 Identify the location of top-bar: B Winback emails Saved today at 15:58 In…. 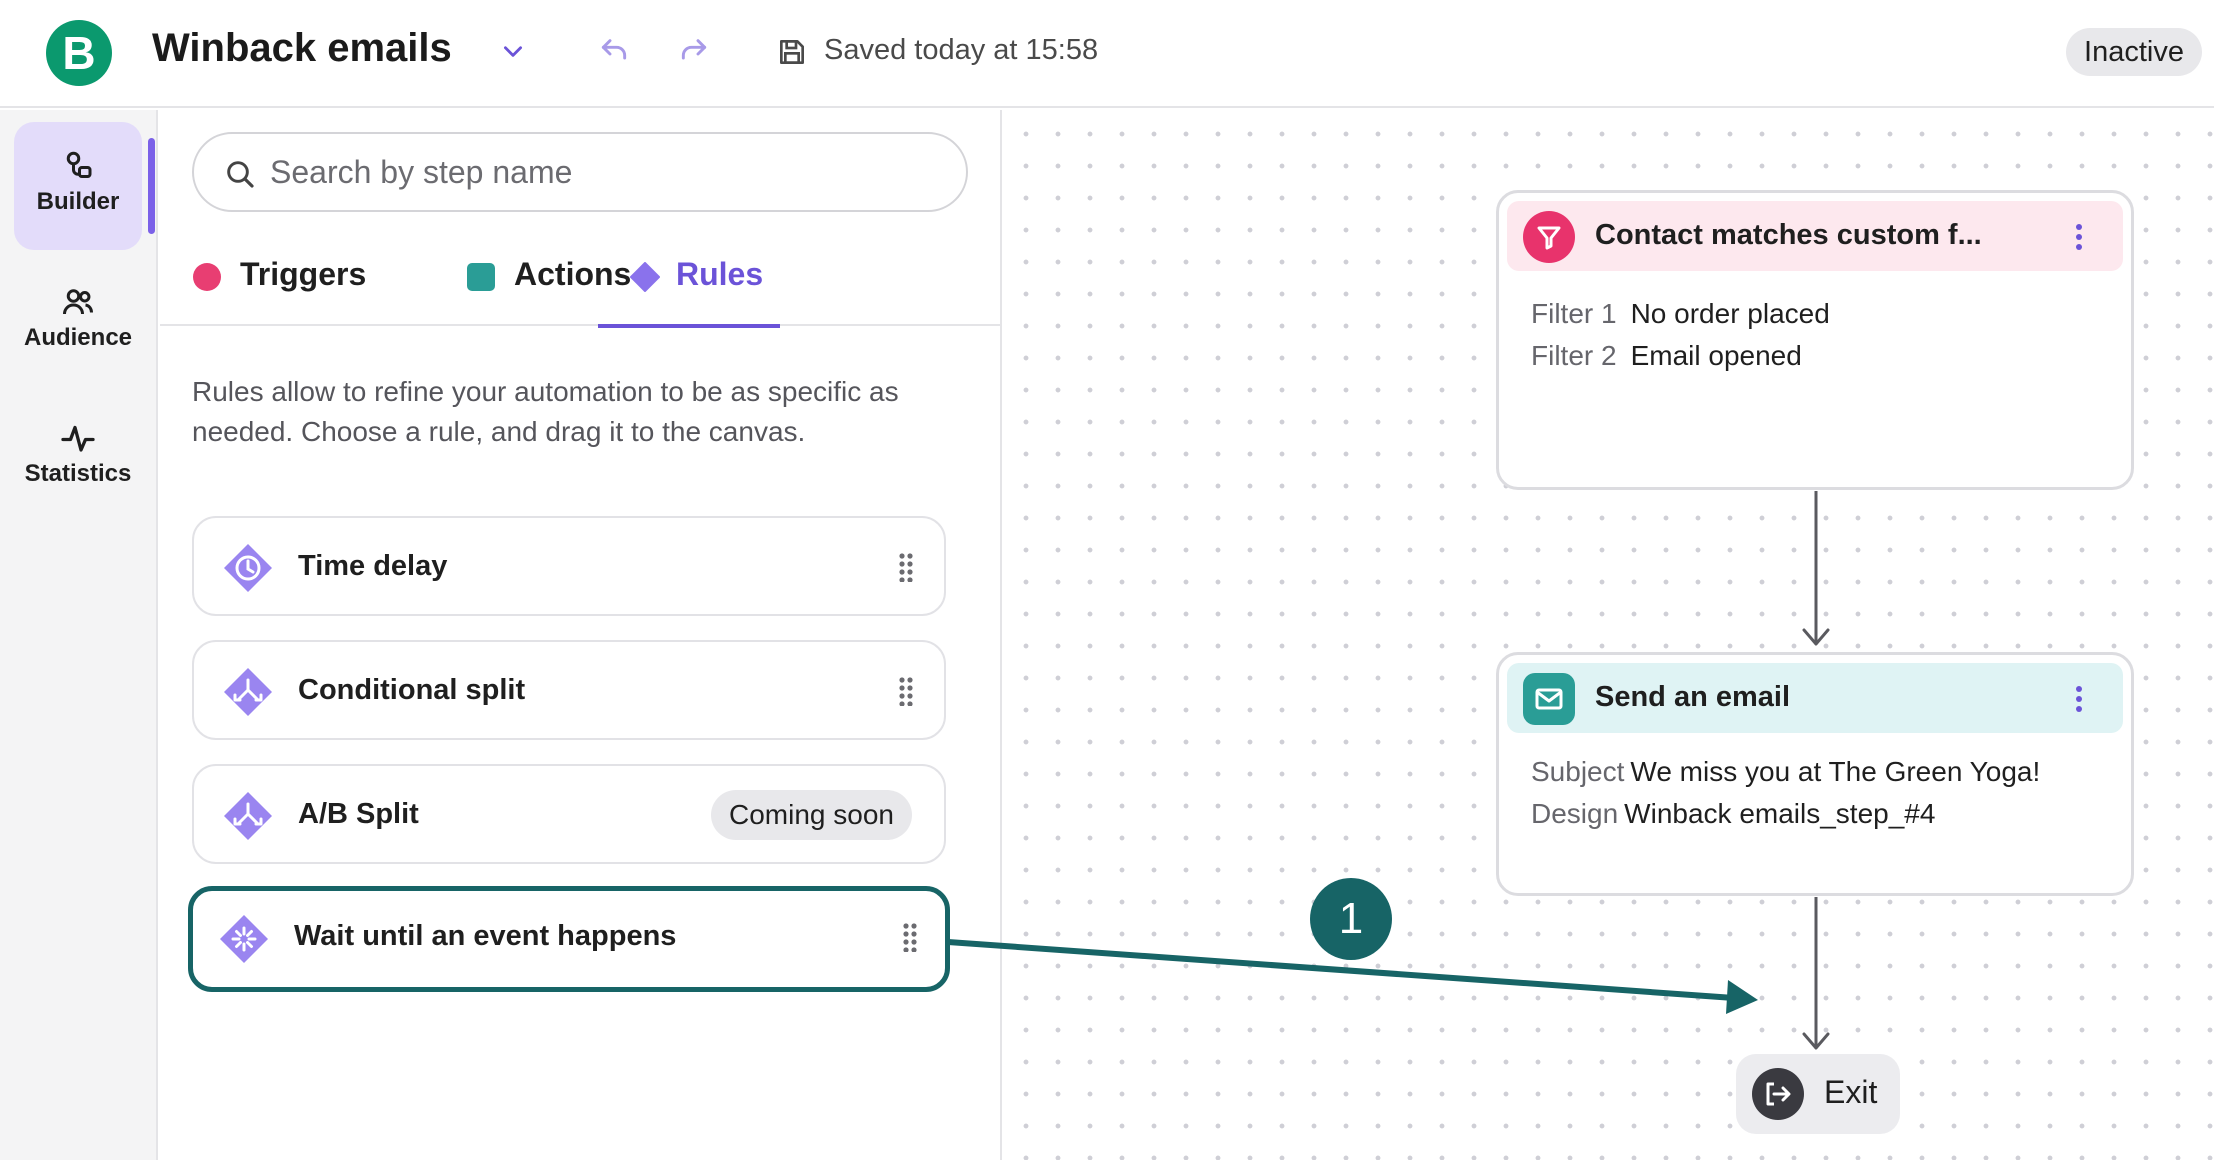
(1107, 54).